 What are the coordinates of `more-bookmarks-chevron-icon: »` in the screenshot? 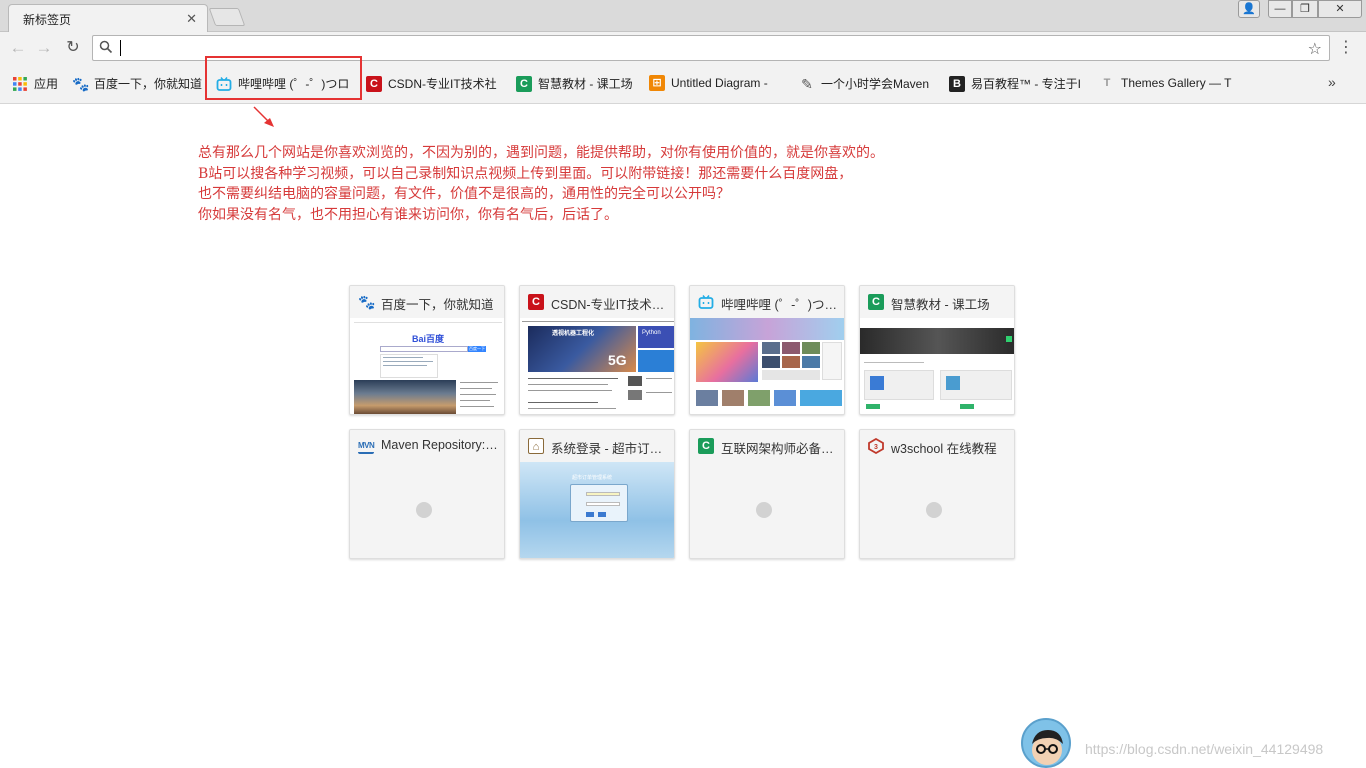 It's located at (1332, 82).